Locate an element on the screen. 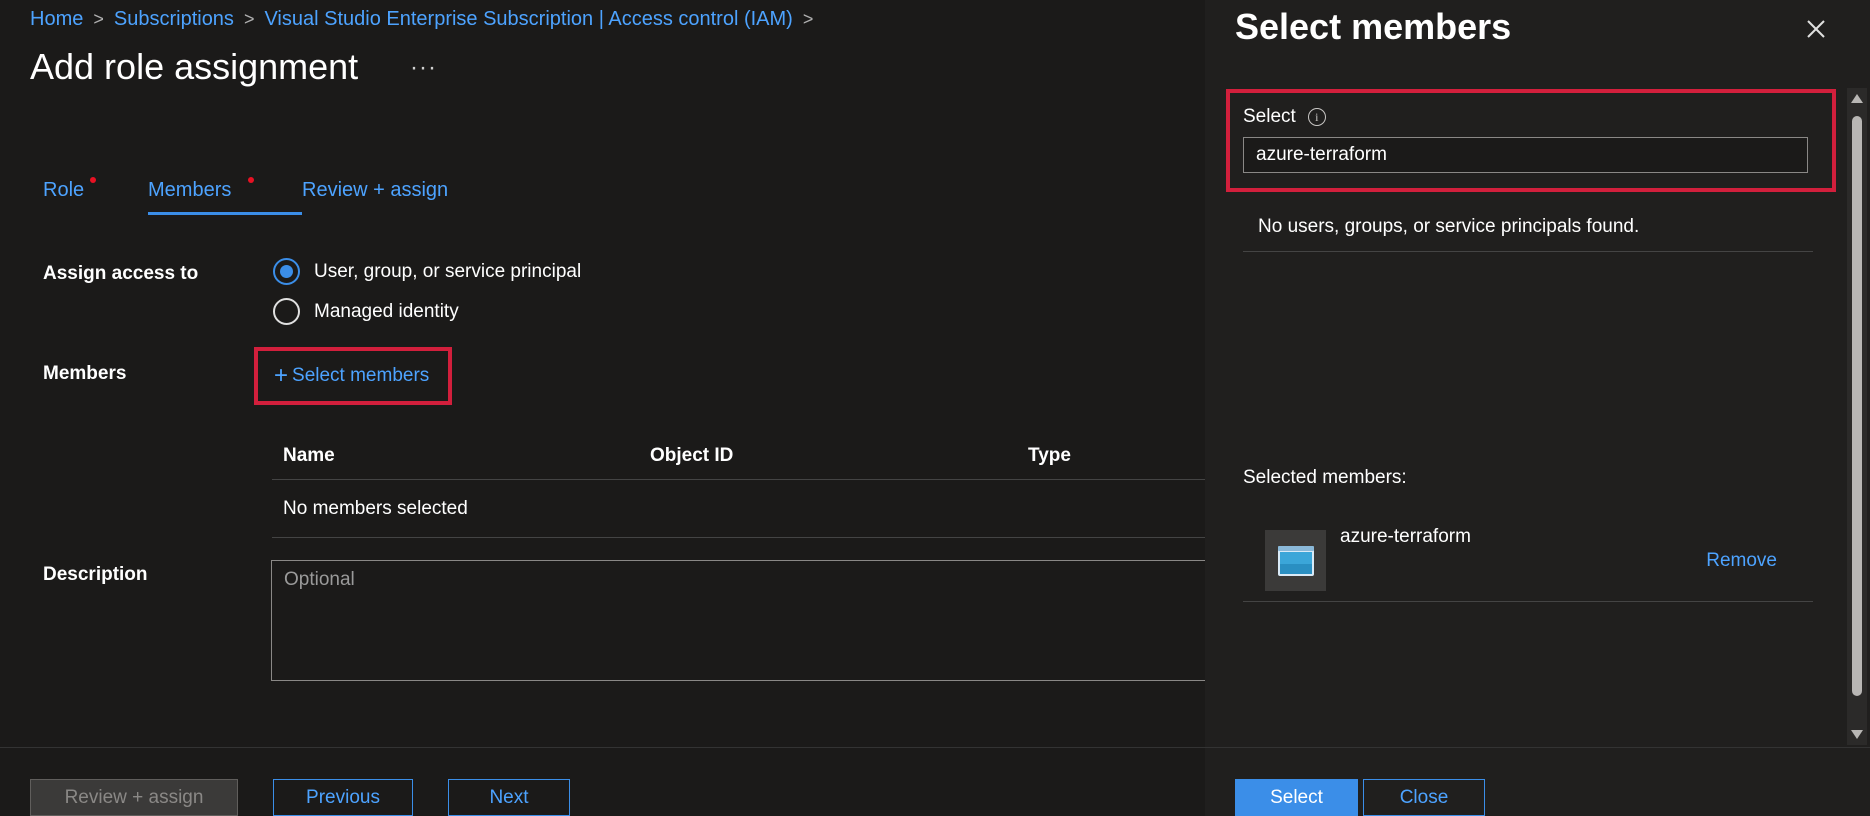  breadcrumb-subscriptions: Subscriptions is located at coordinates (174, 19).